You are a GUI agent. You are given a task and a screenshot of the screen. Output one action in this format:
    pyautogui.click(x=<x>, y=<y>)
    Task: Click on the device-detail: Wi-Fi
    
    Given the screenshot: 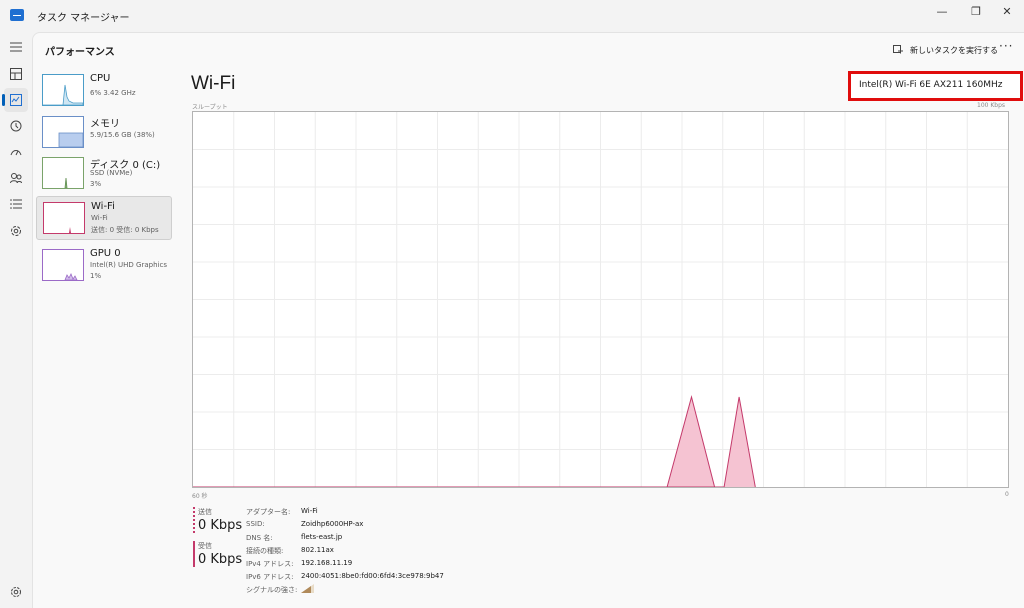 What is the action you would take?
    pyautogui.click(x=99, y=218)
    